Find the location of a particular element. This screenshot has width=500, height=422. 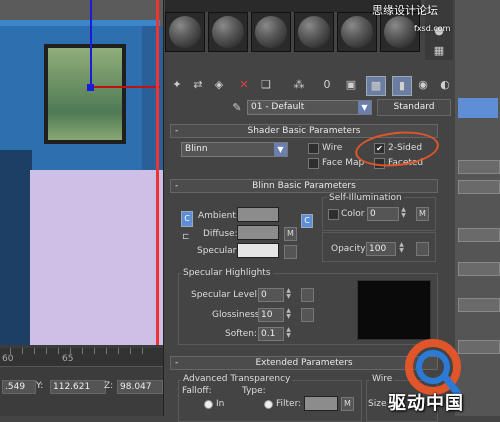

gizmo-y-axis is located at coordinates (91, 44).